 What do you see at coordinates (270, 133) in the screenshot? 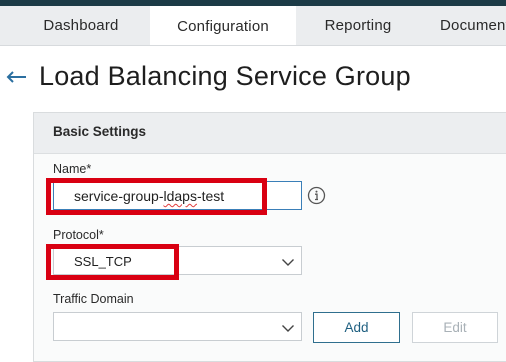
I see `basic-settings-header: Basic Settings` at bounding box center [270, 133].